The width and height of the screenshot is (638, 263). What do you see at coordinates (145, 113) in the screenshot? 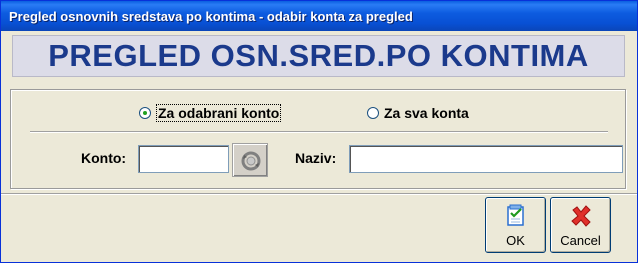
I see `radio-button-checked` at bounding box center [145, 113].